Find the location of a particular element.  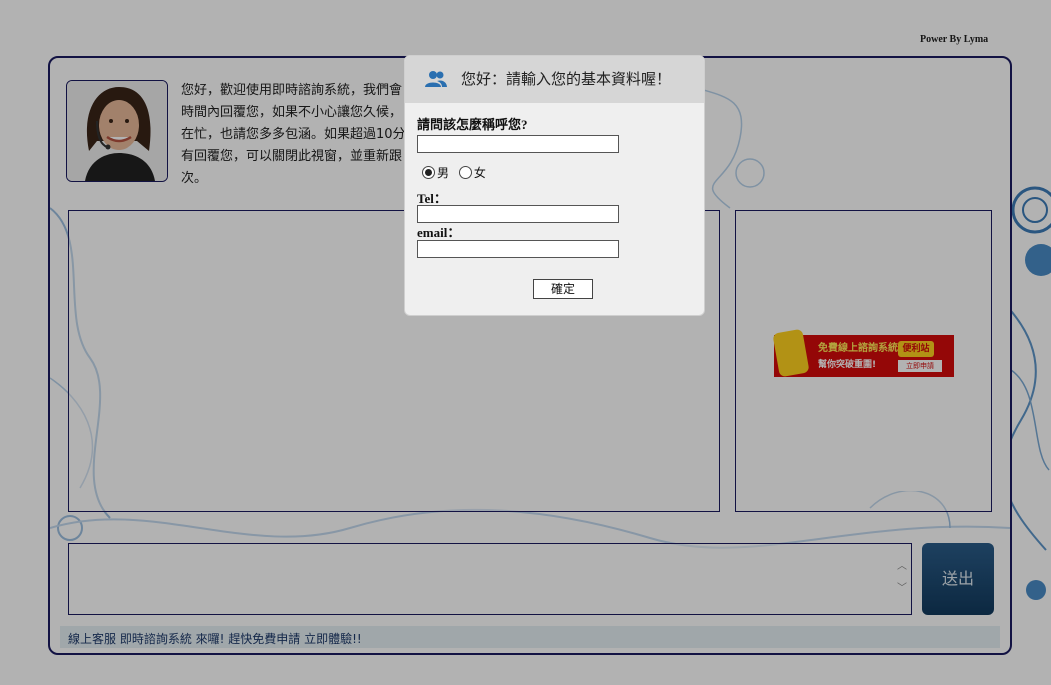

email-field is located at coordinates (518, 249).